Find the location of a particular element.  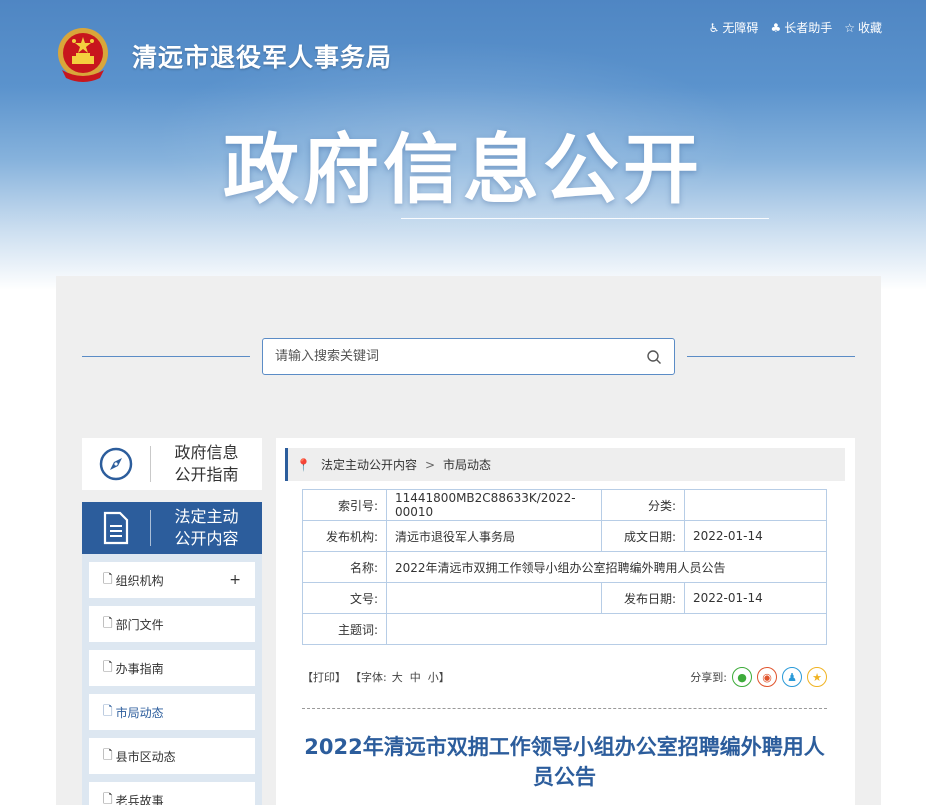

expand-icon: + is located at coordinates (235, 580).